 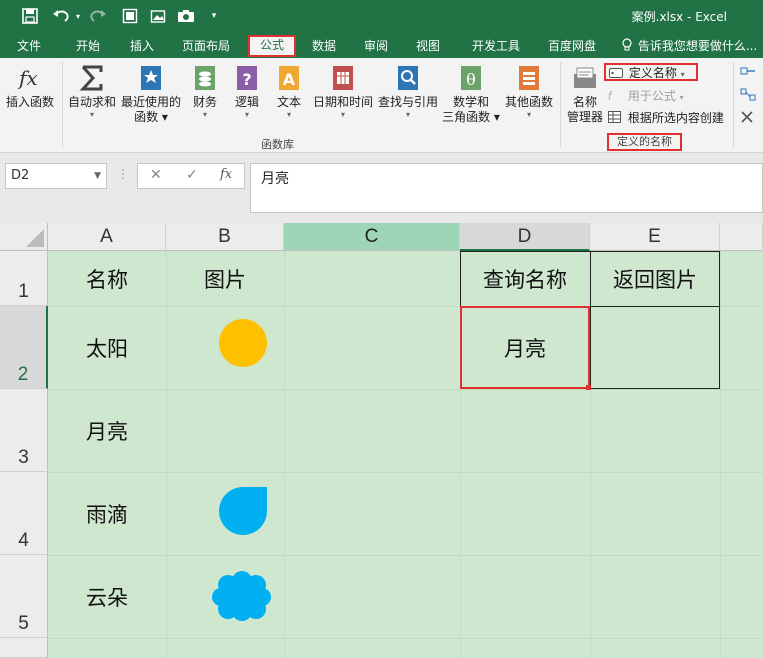 What do you see at coordinates (242, 596) in the screenshot?
I see `cloud-picture` at bounding box center [242, 596].